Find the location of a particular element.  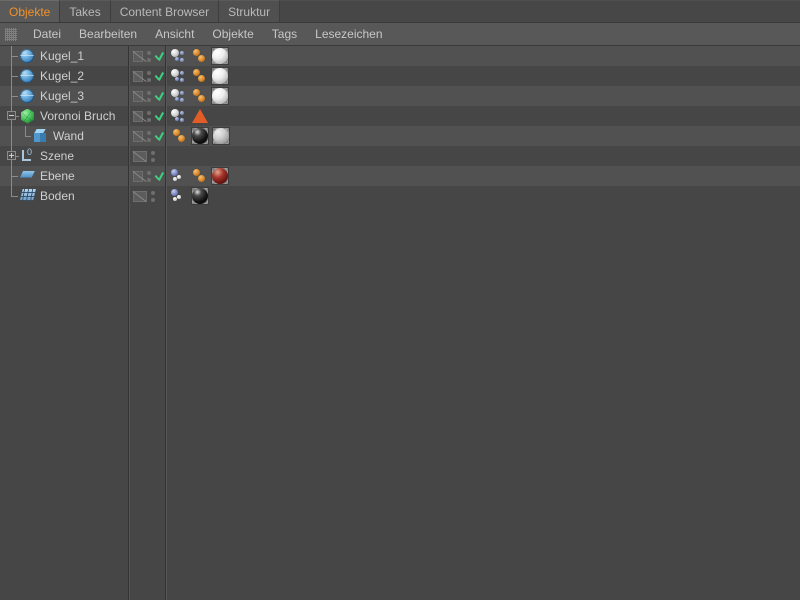

tab-takes: Takes is located at coordinates (85, 11).